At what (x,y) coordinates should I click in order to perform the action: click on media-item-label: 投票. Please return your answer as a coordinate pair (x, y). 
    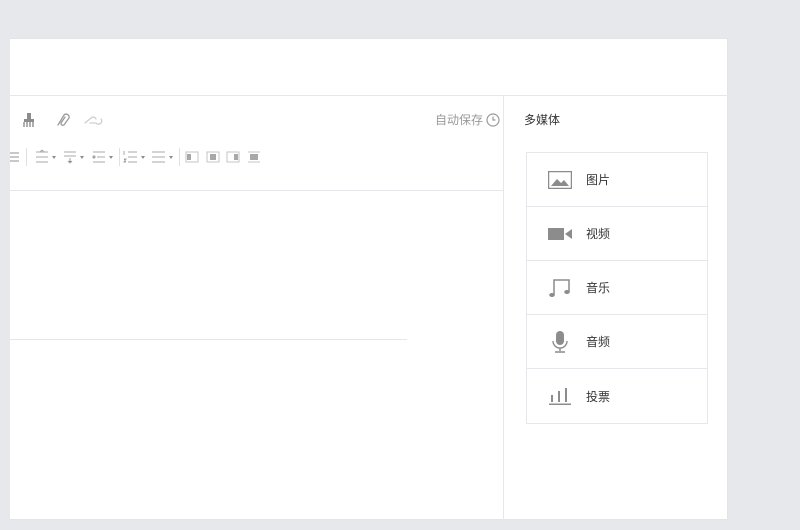
    Looking at the image, I should click on (598, 396).